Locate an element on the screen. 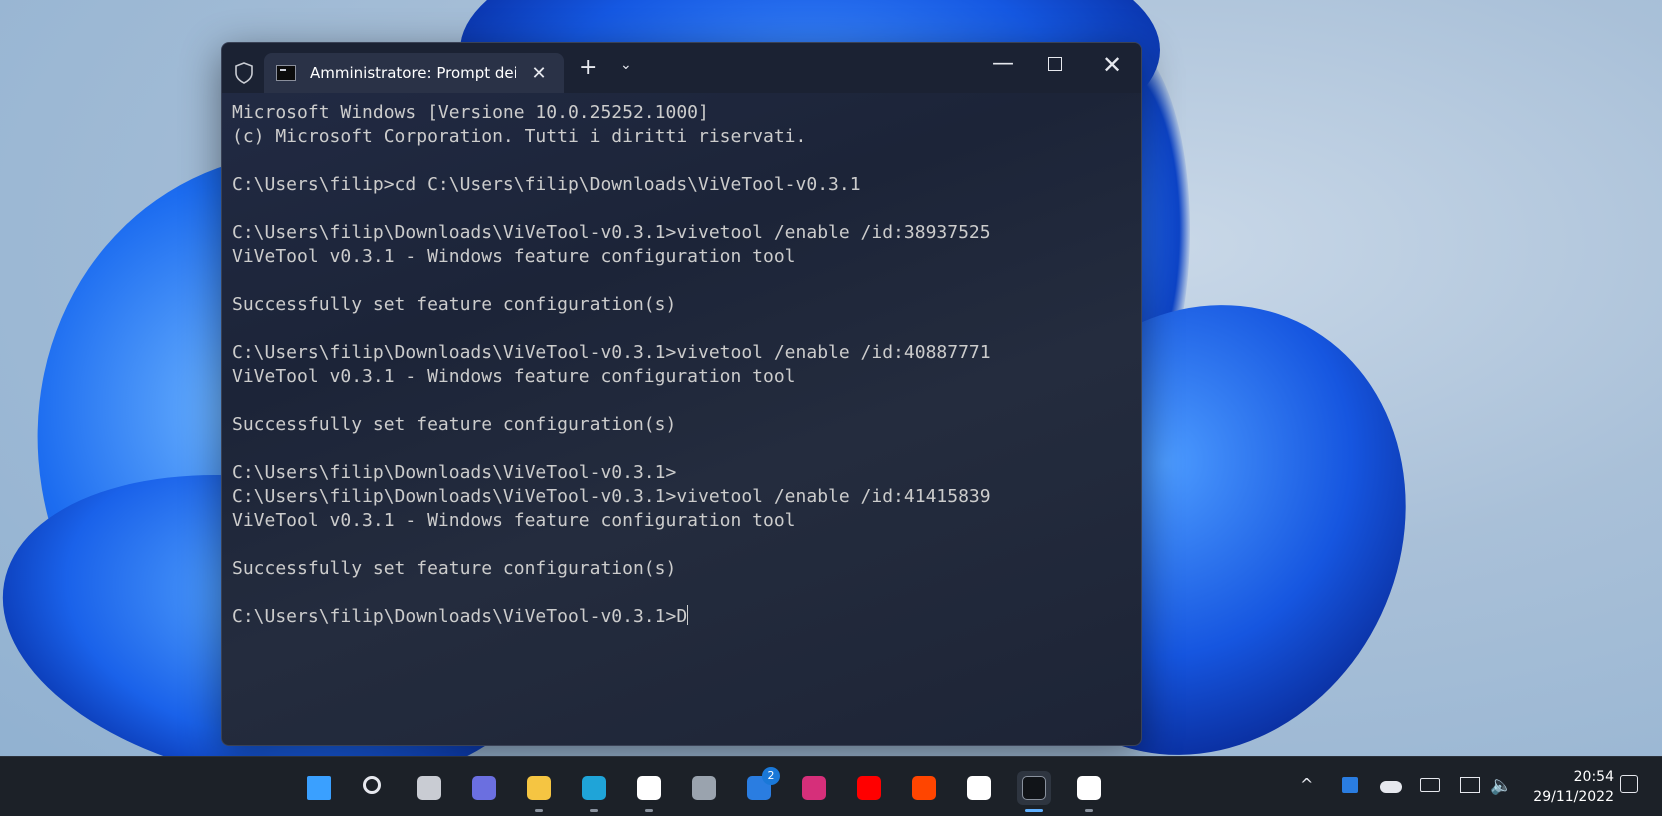 The height and width of the screenshot is (816, 1662). minimize-button: — is located at coordinates (1003, 63).